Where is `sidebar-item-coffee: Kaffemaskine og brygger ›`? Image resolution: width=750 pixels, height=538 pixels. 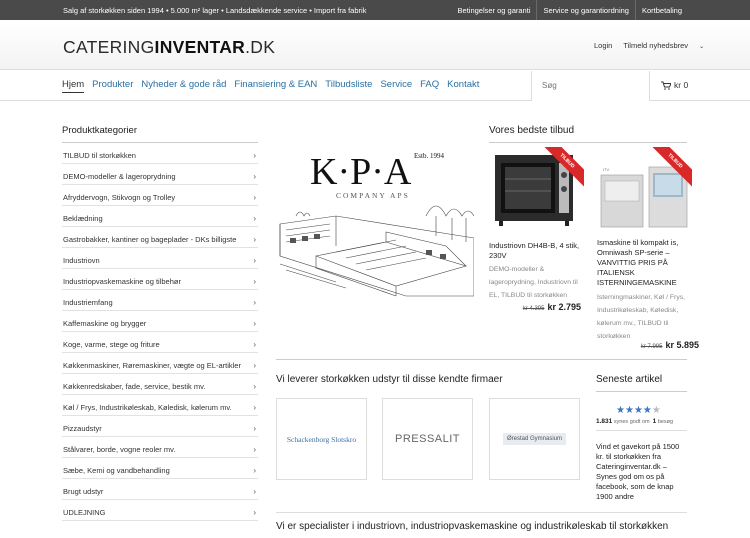
sidebar-item-coffee: Kaffemaskine og brygger › is located at coordinates (160, 321).